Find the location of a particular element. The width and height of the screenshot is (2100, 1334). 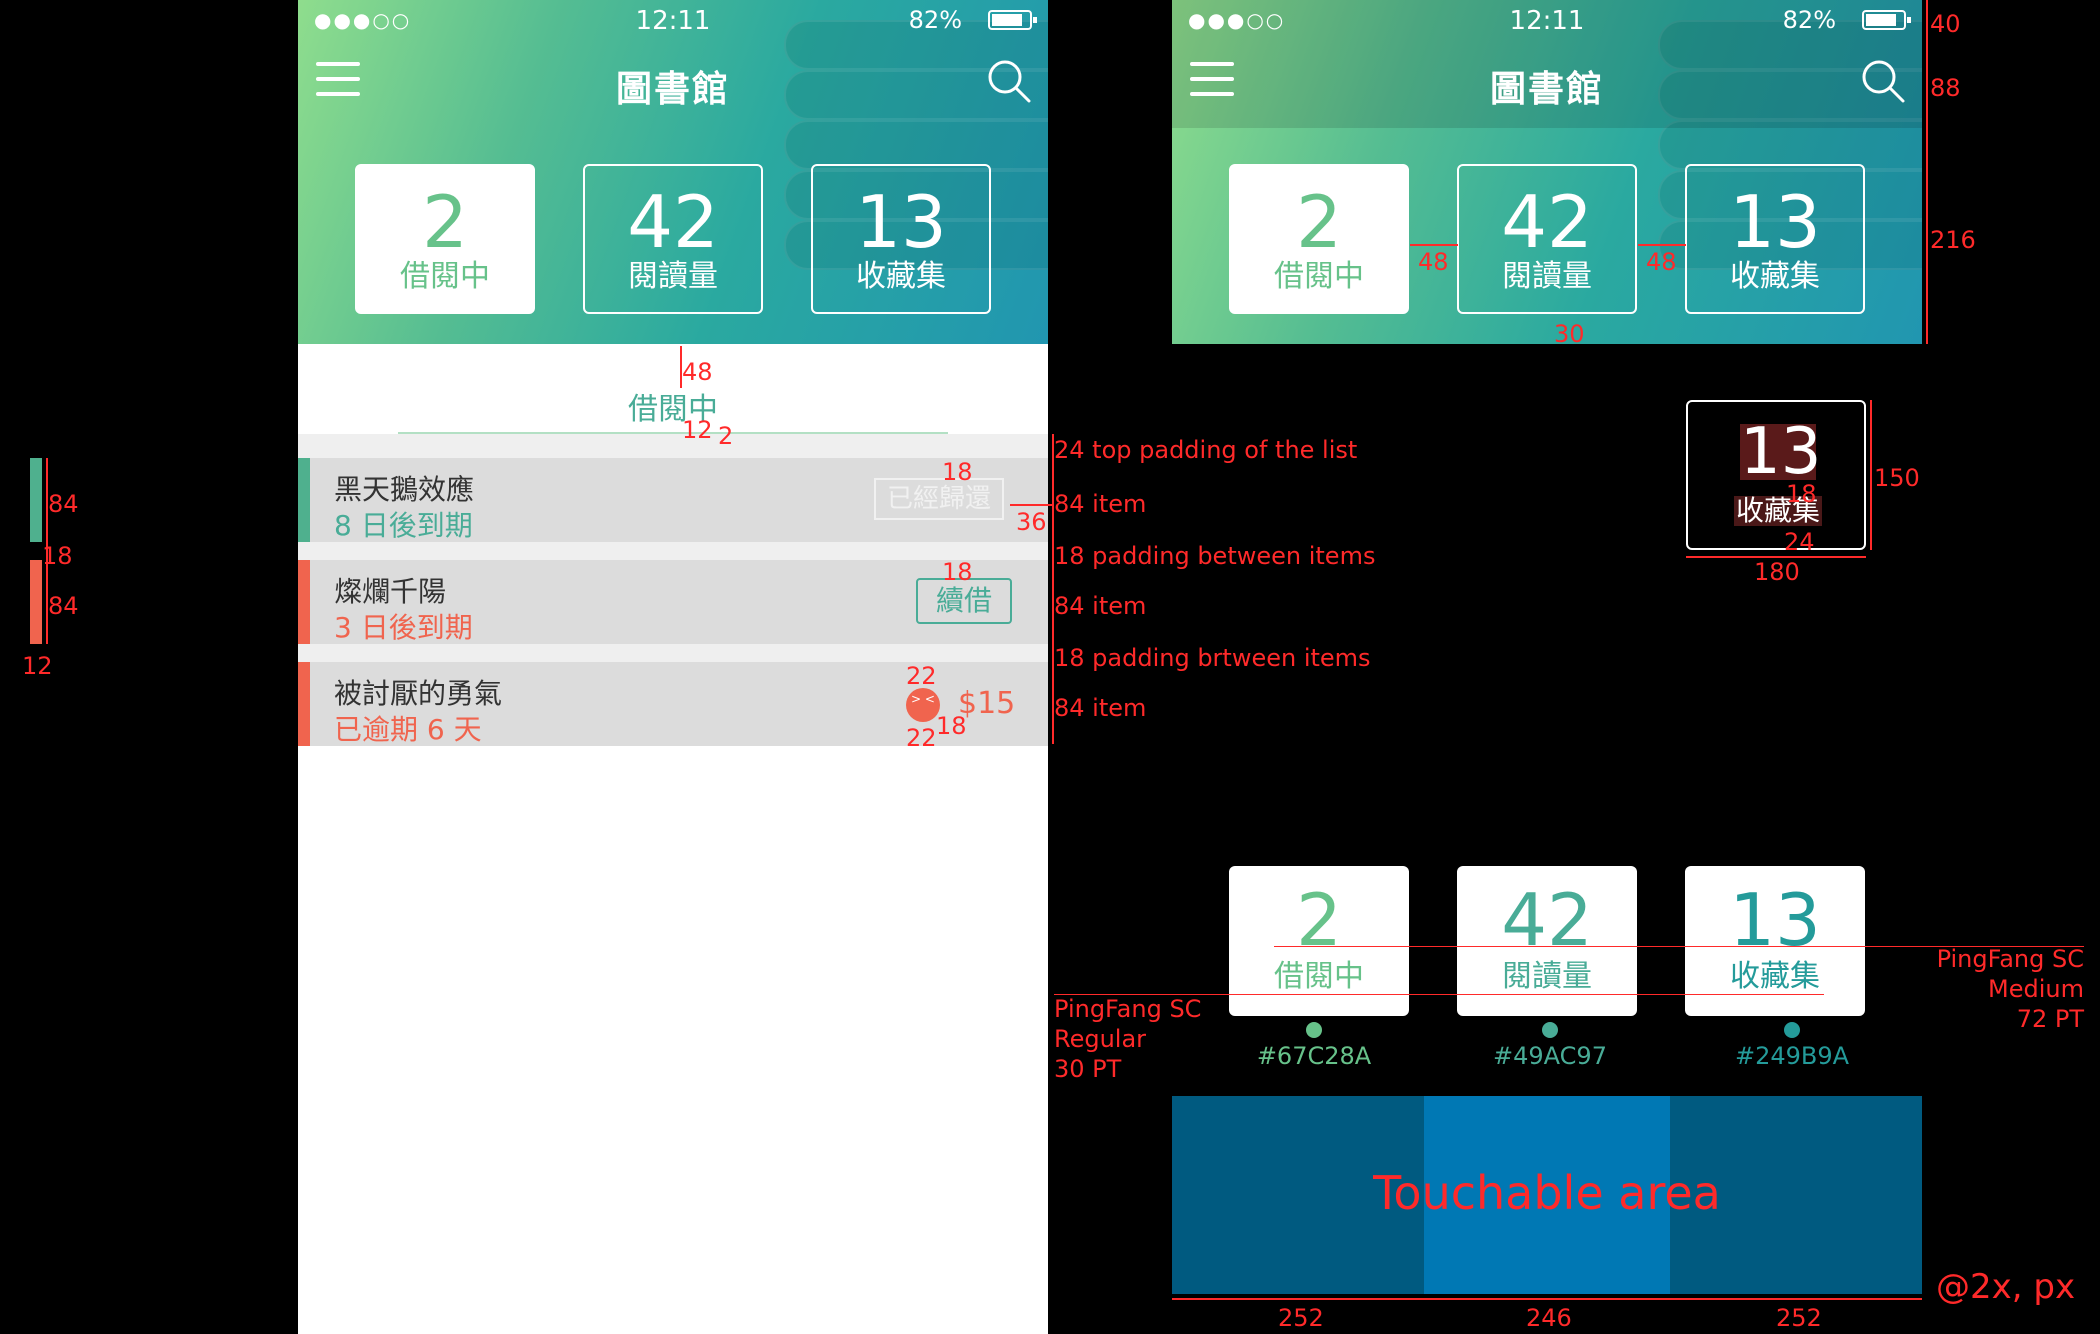

spec-item-padding: 18 padding brtween items is located at coordinates (1212, 658).